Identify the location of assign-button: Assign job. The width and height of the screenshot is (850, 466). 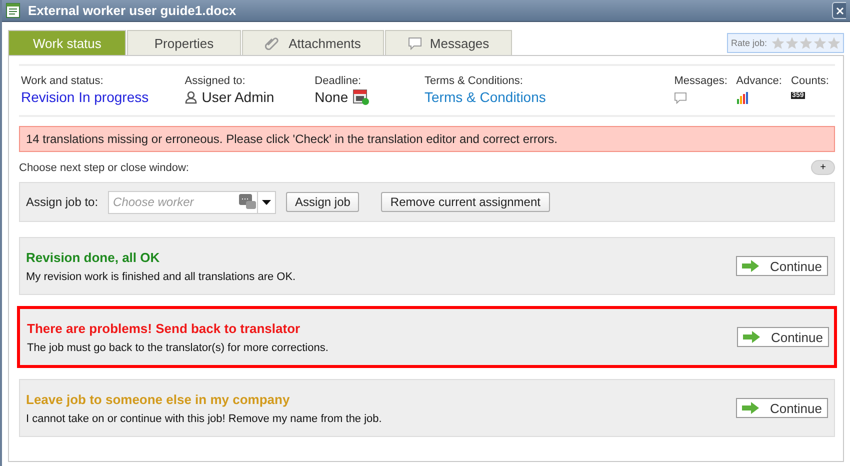
(323, 202).